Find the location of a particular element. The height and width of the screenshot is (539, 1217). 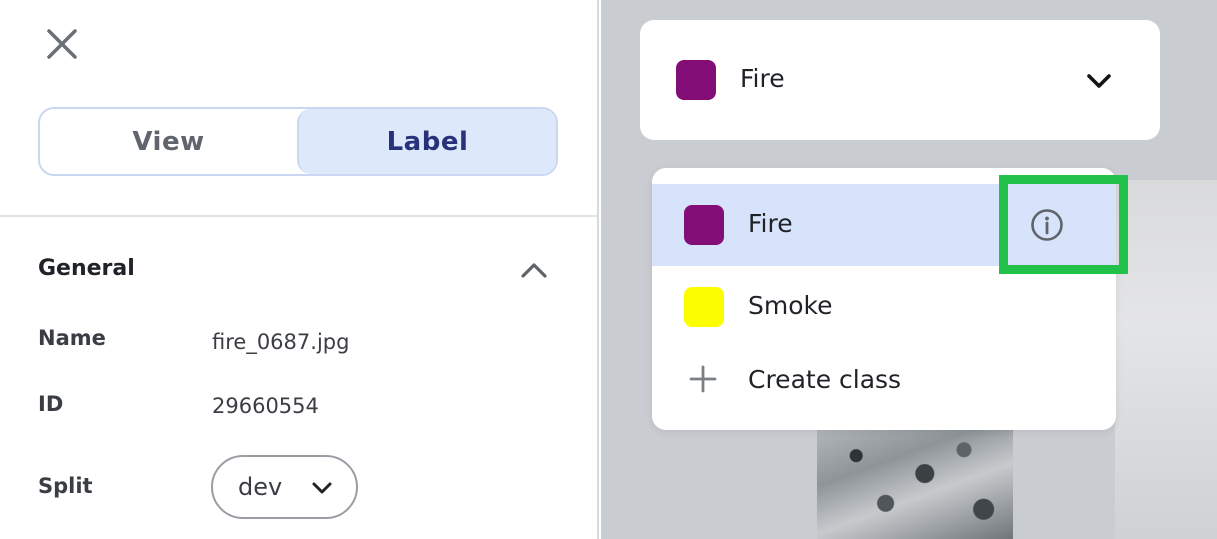

collapse-general-button is located at coordinates (534, 270).